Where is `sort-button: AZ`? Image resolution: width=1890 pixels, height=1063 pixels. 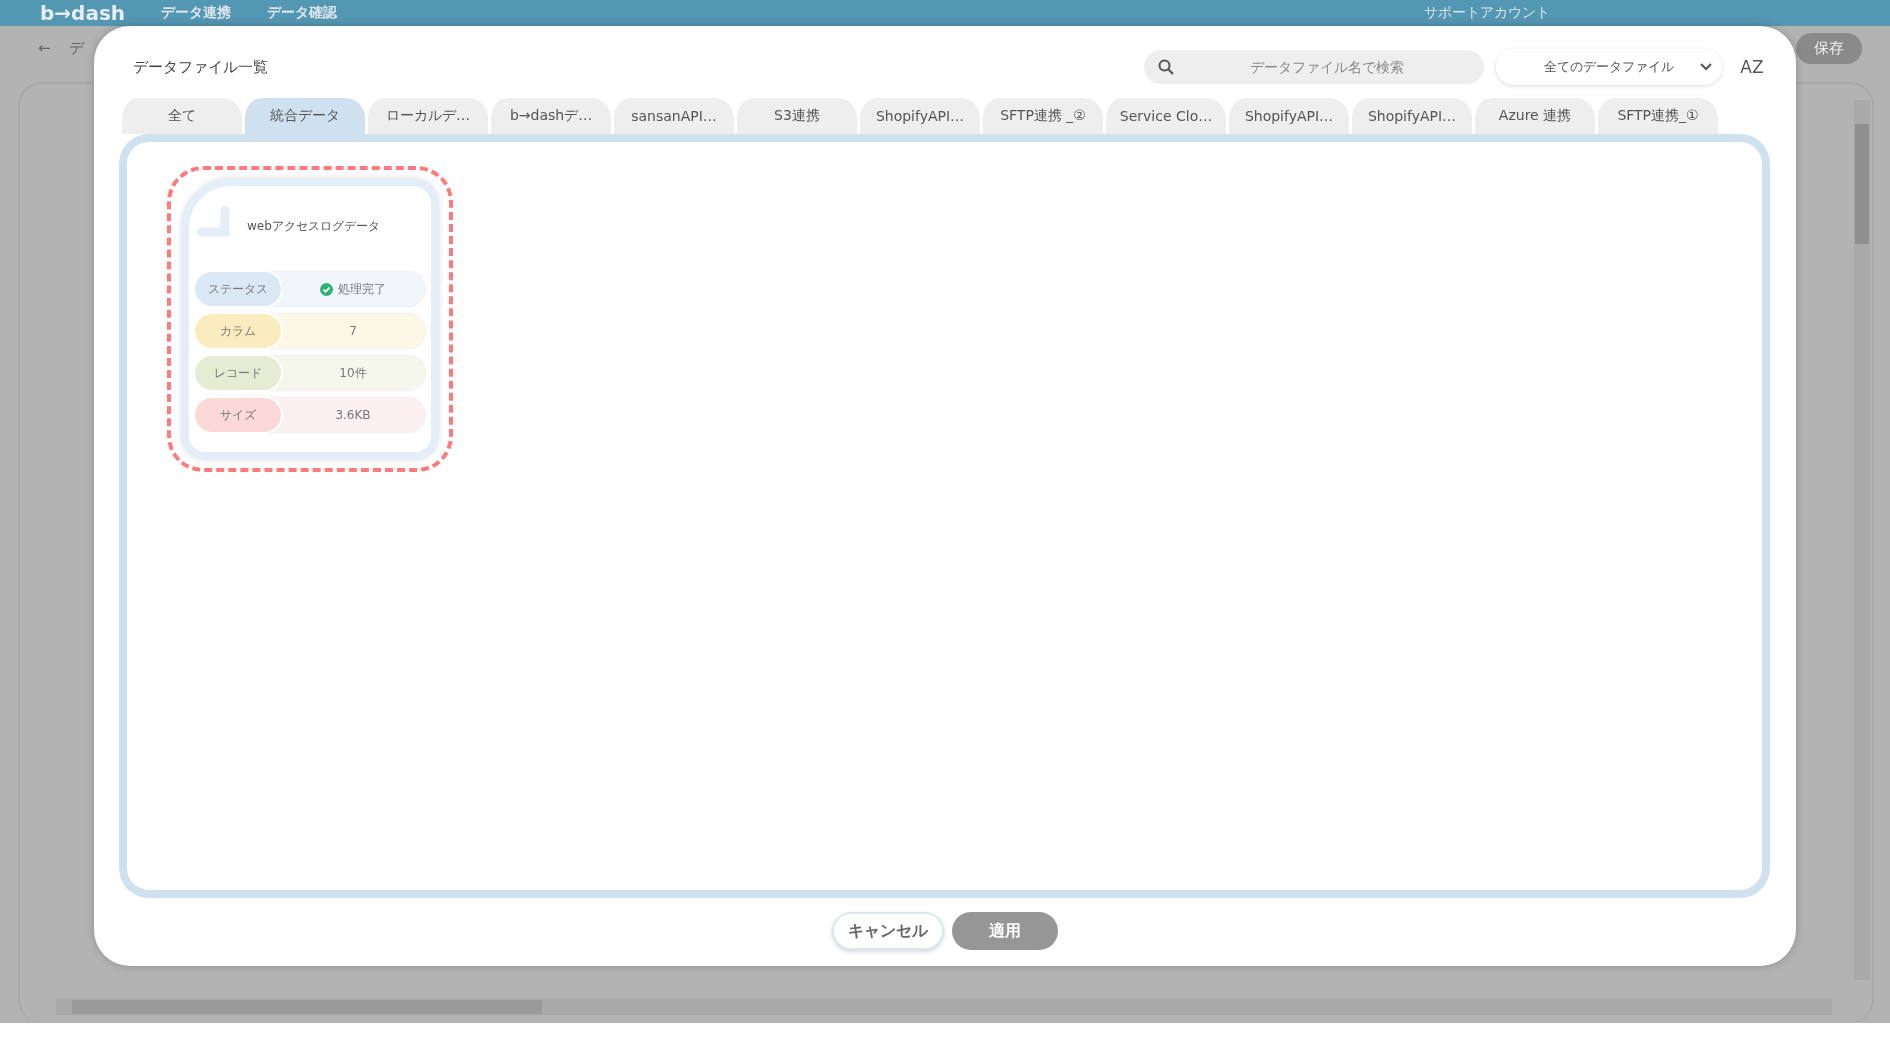
sort-button: AZ is located at coordinates (1752, 67).